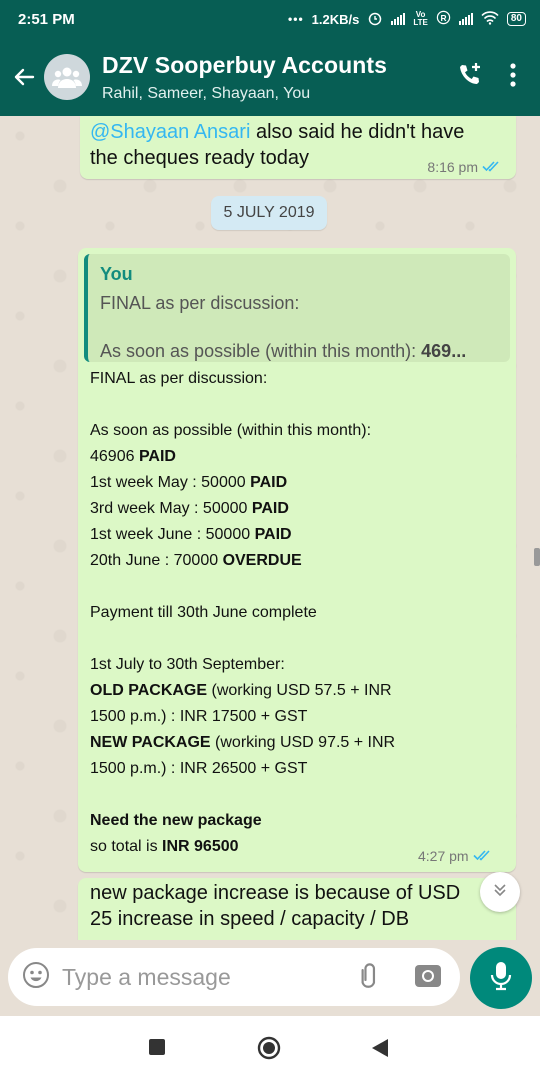  I want to click on more-vert-icon, so click(513, 77).